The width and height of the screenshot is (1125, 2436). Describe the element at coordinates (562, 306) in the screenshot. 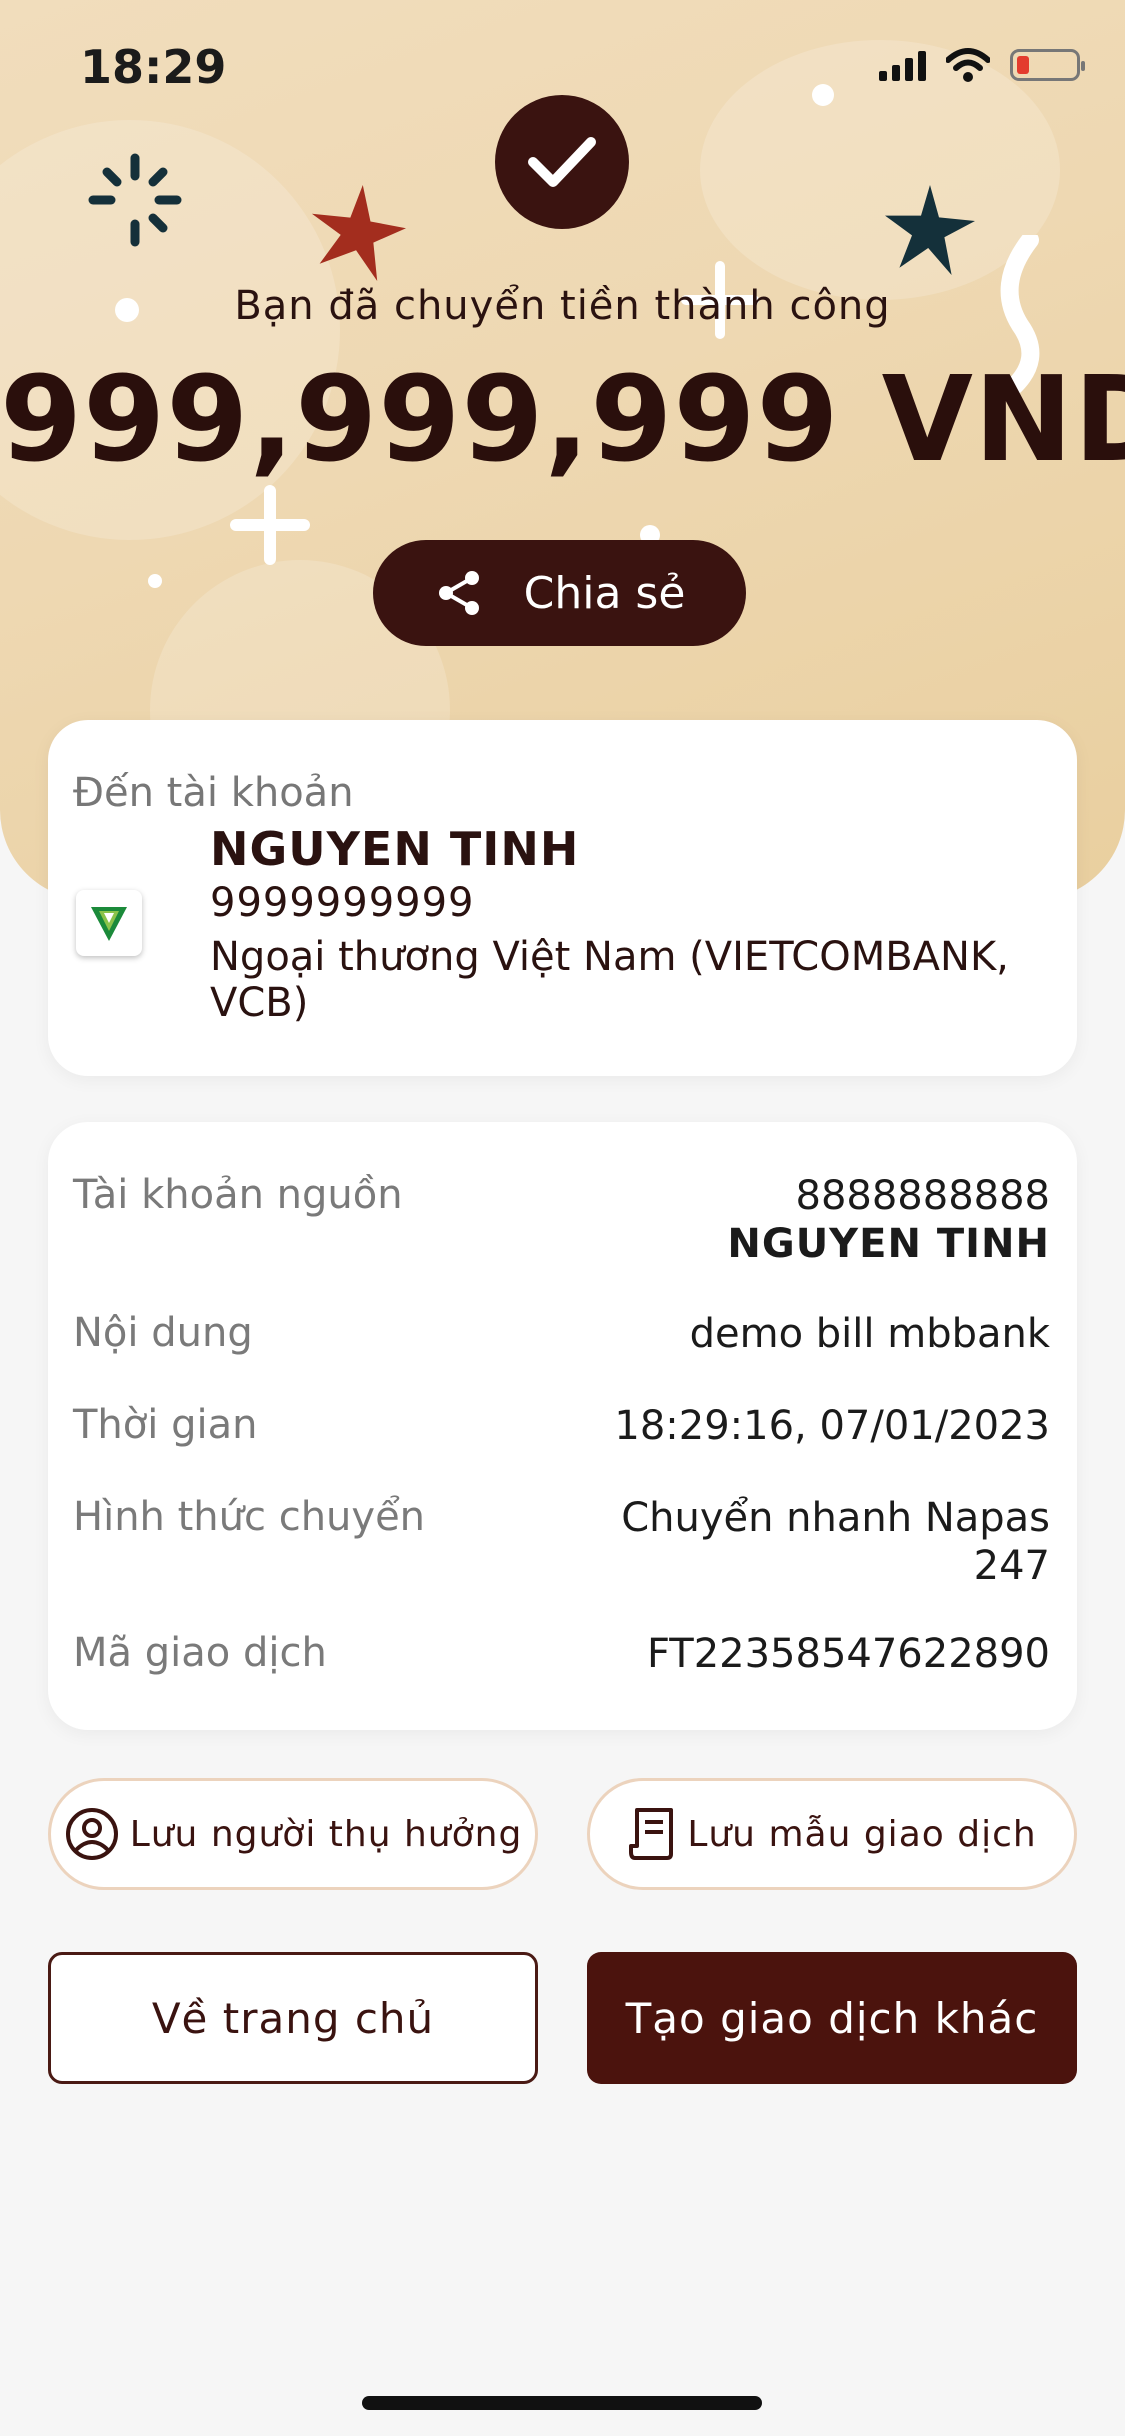

I see `success-message: Bạn đã chuyển tiền thành công` at that location.